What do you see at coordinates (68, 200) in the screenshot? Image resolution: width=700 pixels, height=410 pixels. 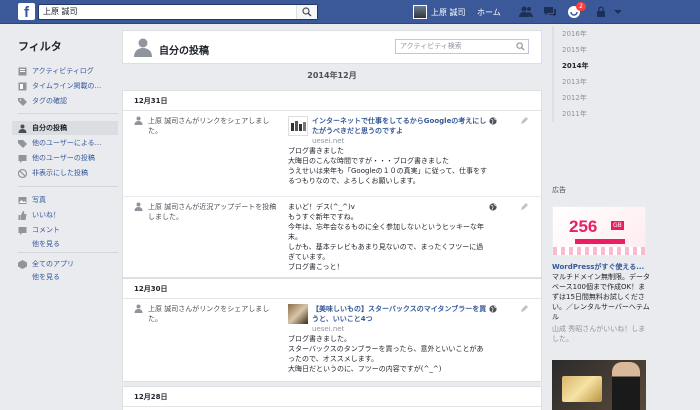 I see `filter-photos: 写真` at bounding box center [68, 200].